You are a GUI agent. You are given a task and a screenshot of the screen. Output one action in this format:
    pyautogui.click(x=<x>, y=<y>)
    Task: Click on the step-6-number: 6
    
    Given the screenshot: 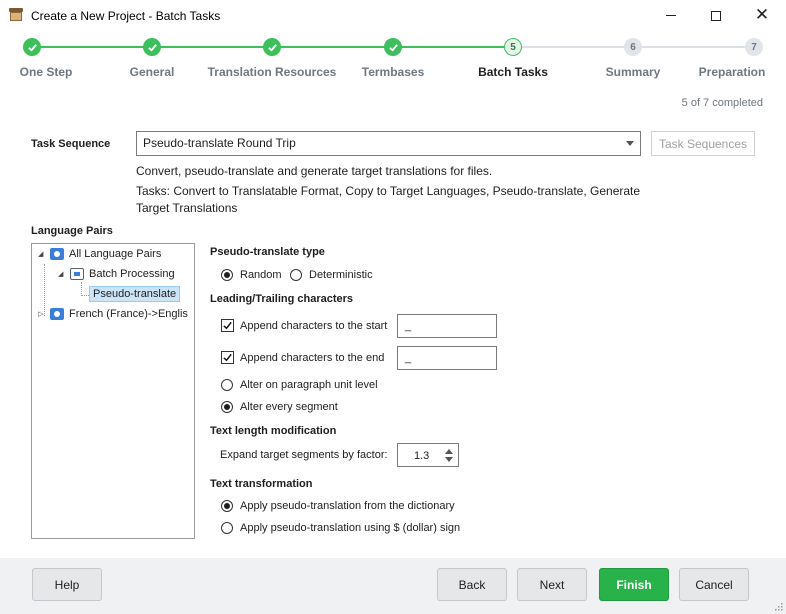 What is the action you would take?
    pyautogui.click(x=633, y=47)
    